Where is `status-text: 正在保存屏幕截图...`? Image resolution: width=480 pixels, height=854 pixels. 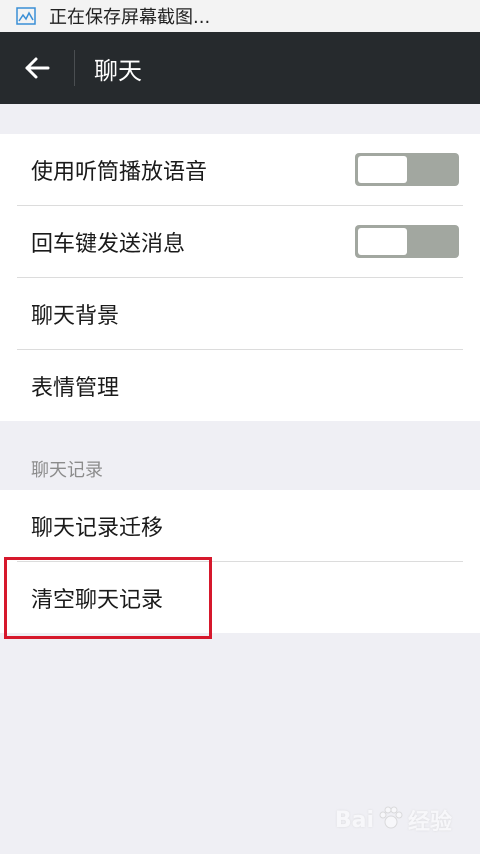
status-text: 正在保存屏幕截图... is located at coordinates (130, 17).